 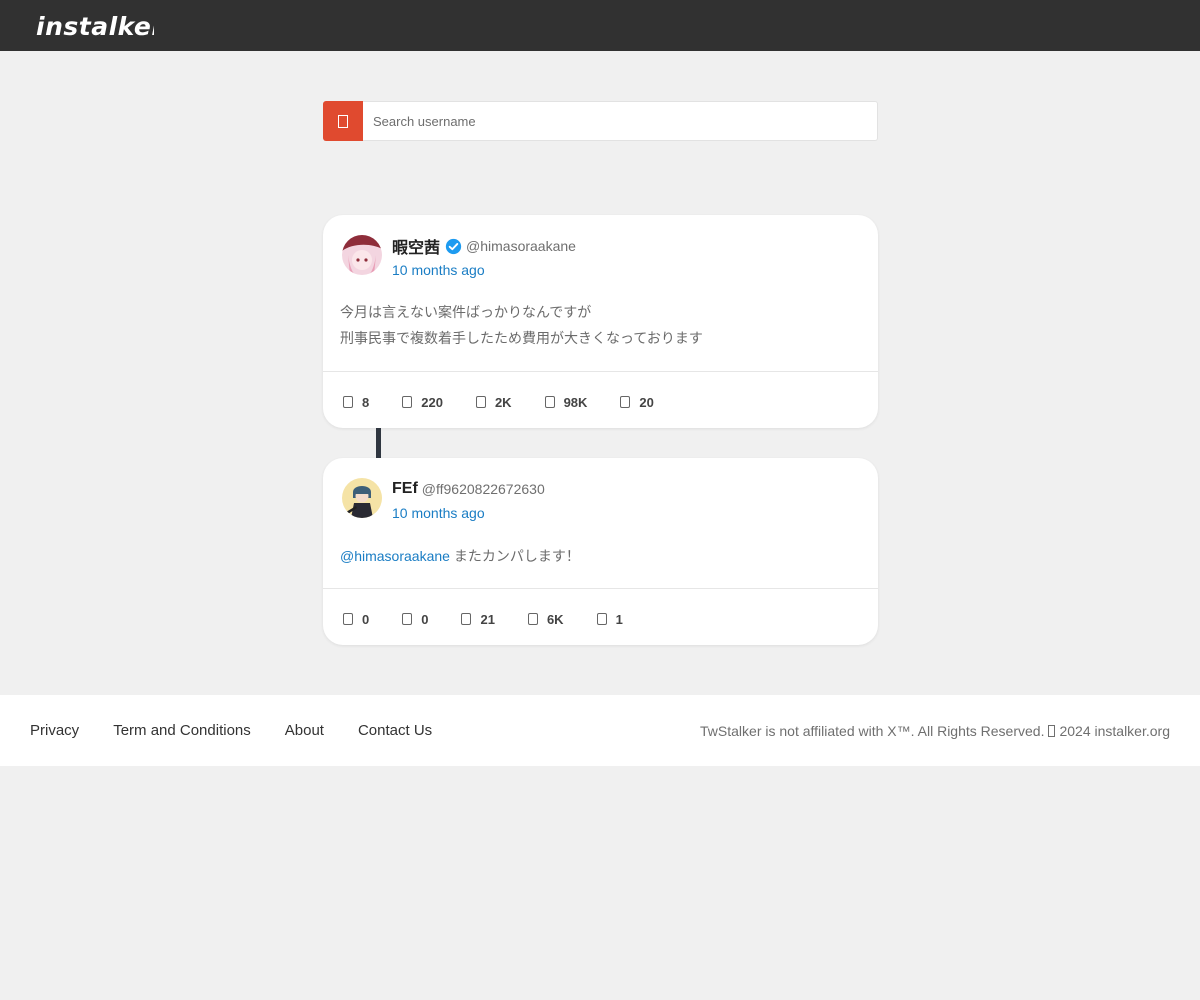 I want to click on stat-retweets: 220, so click(x=422, y=402).